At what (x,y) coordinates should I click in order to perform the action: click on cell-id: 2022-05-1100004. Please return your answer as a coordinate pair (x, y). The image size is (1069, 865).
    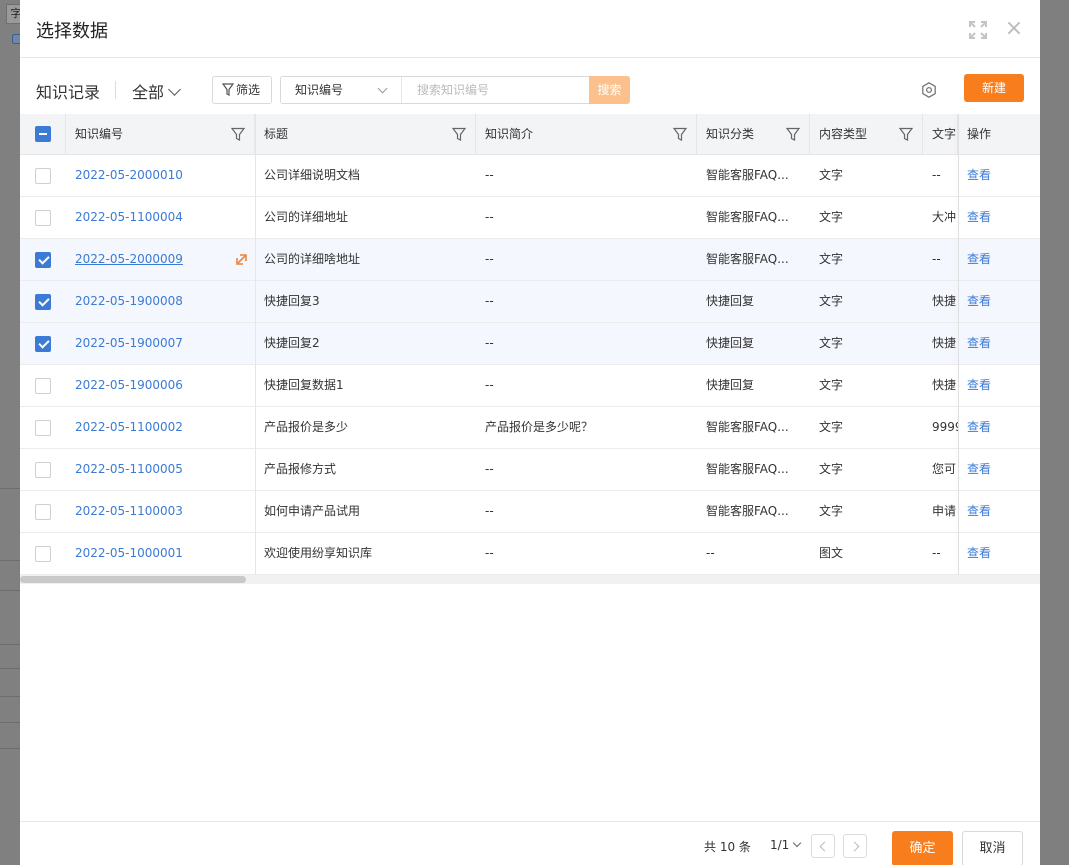
    Looking at the image, I should click on (146, 217).